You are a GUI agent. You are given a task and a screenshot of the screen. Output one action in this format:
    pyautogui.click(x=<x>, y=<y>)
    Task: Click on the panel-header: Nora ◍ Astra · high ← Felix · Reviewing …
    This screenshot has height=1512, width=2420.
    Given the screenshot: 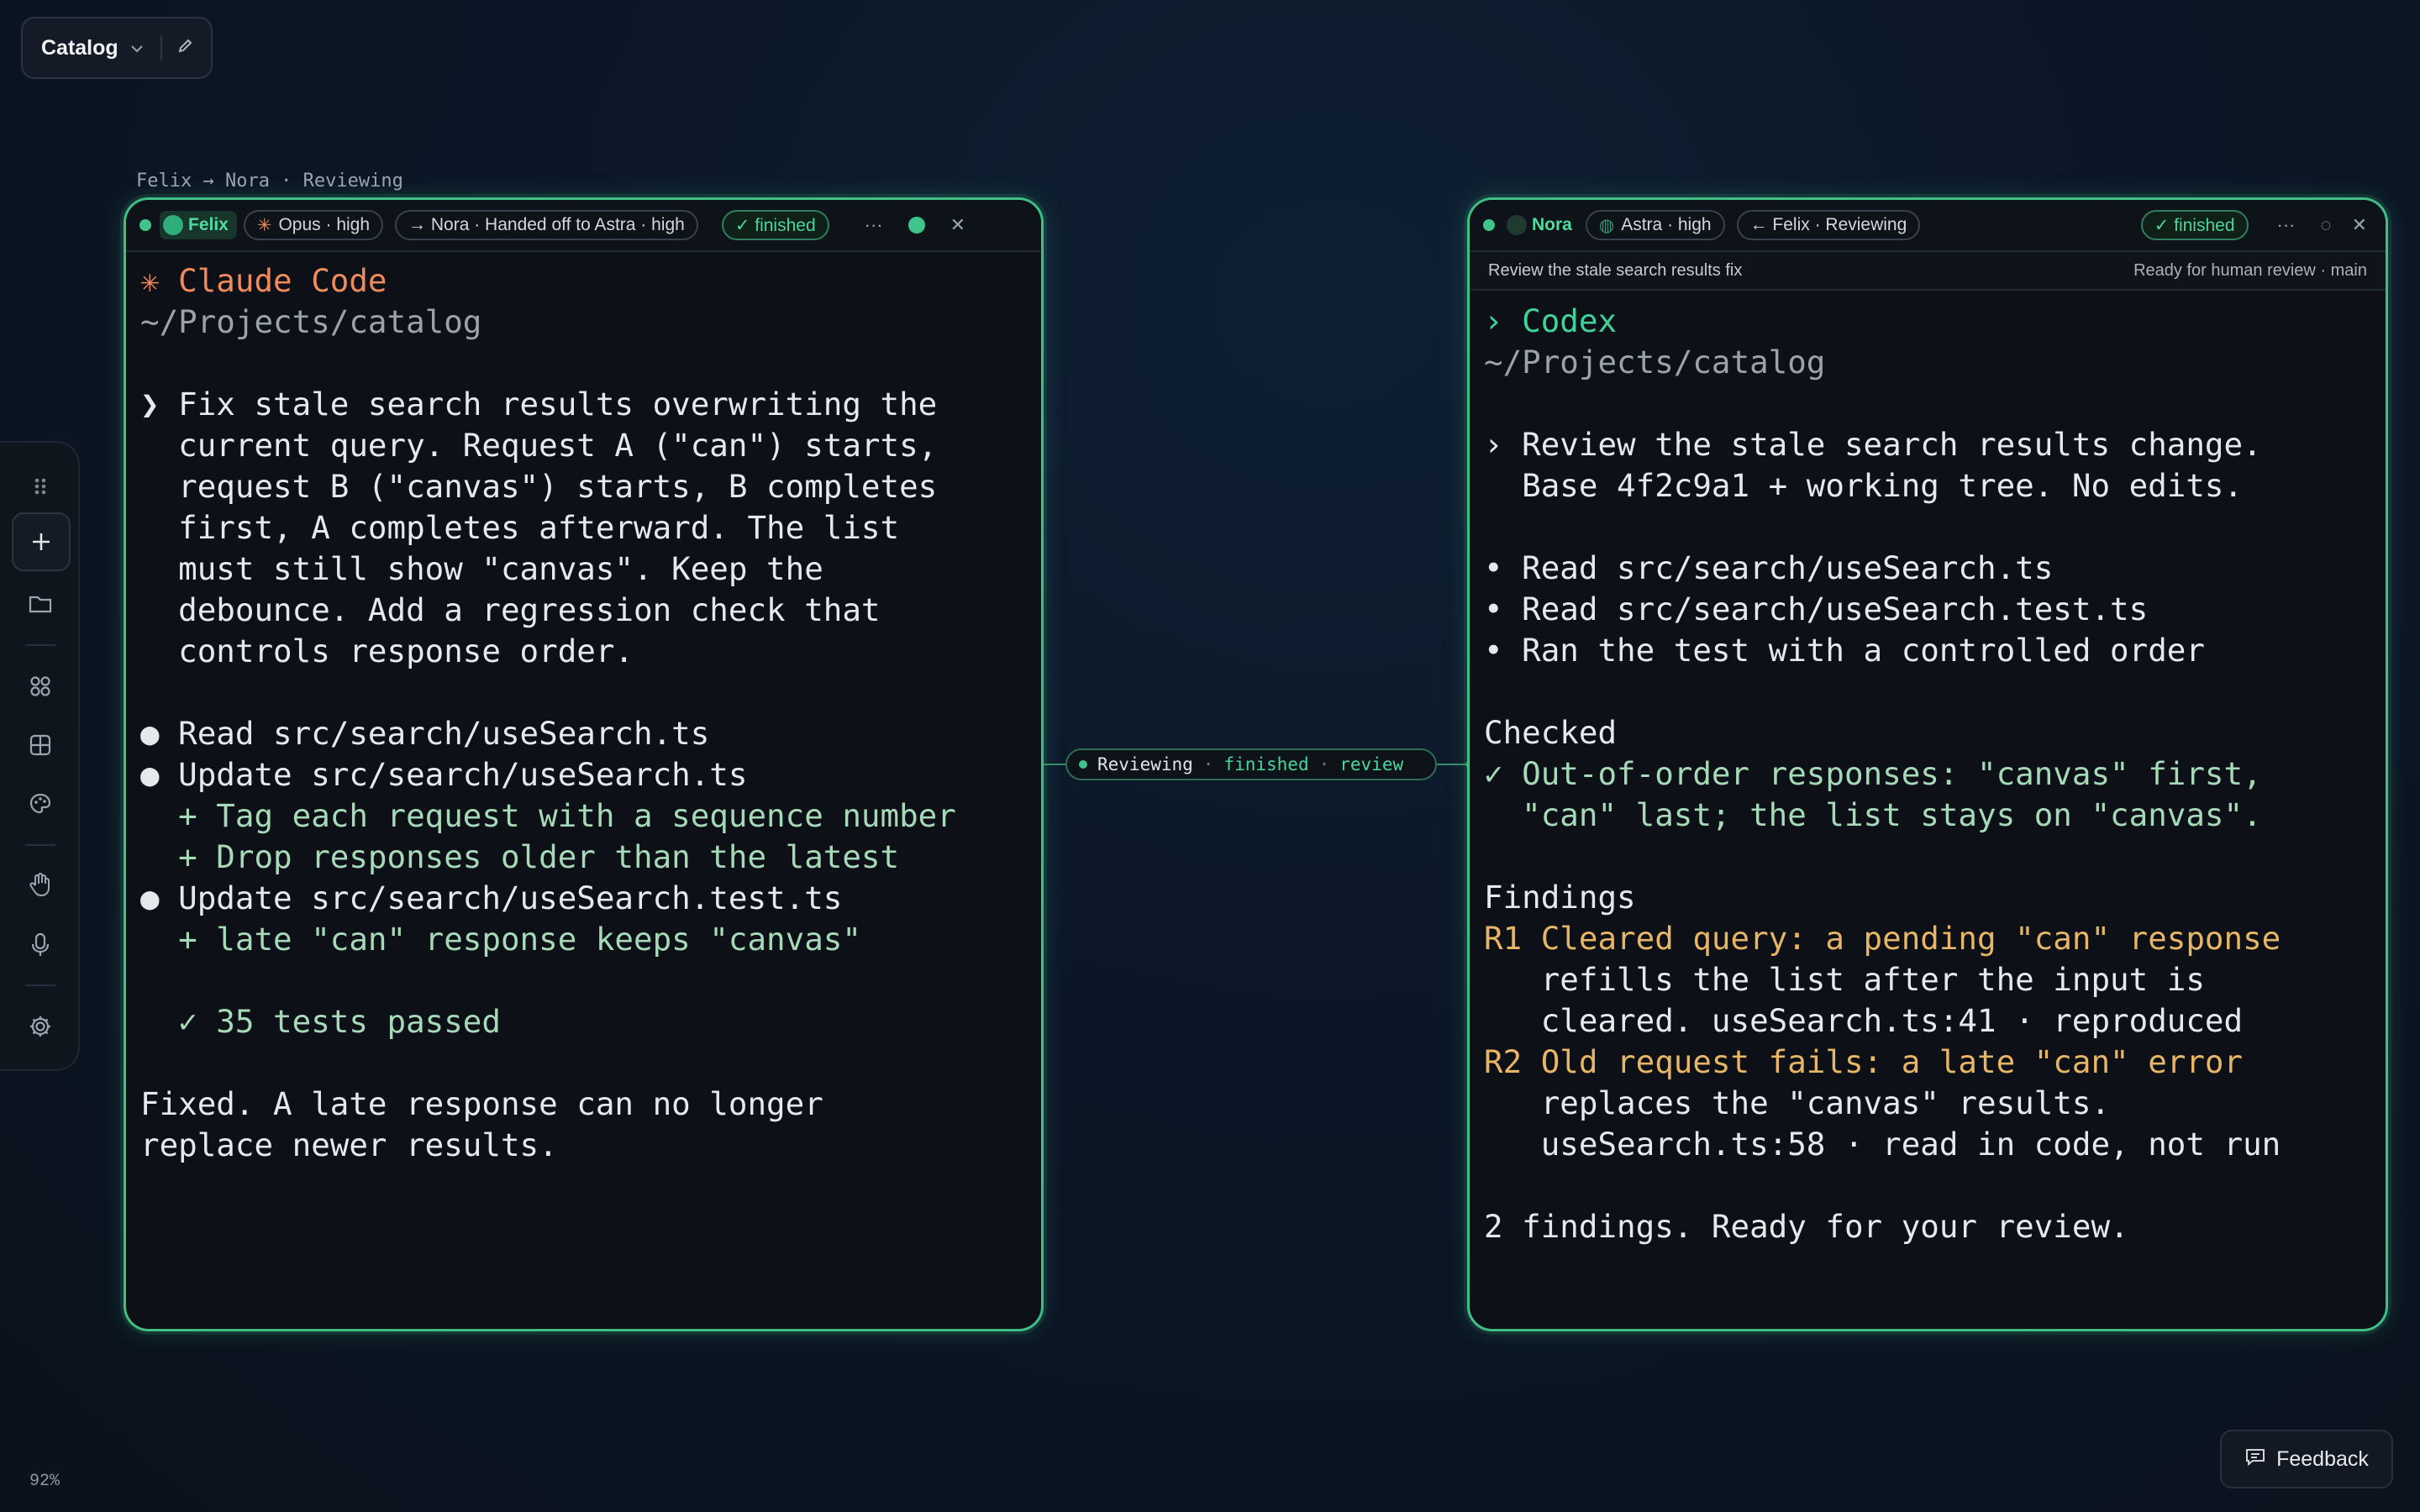 What is the action you would take?
    pyautogui.click(x=1928, y=226)
    